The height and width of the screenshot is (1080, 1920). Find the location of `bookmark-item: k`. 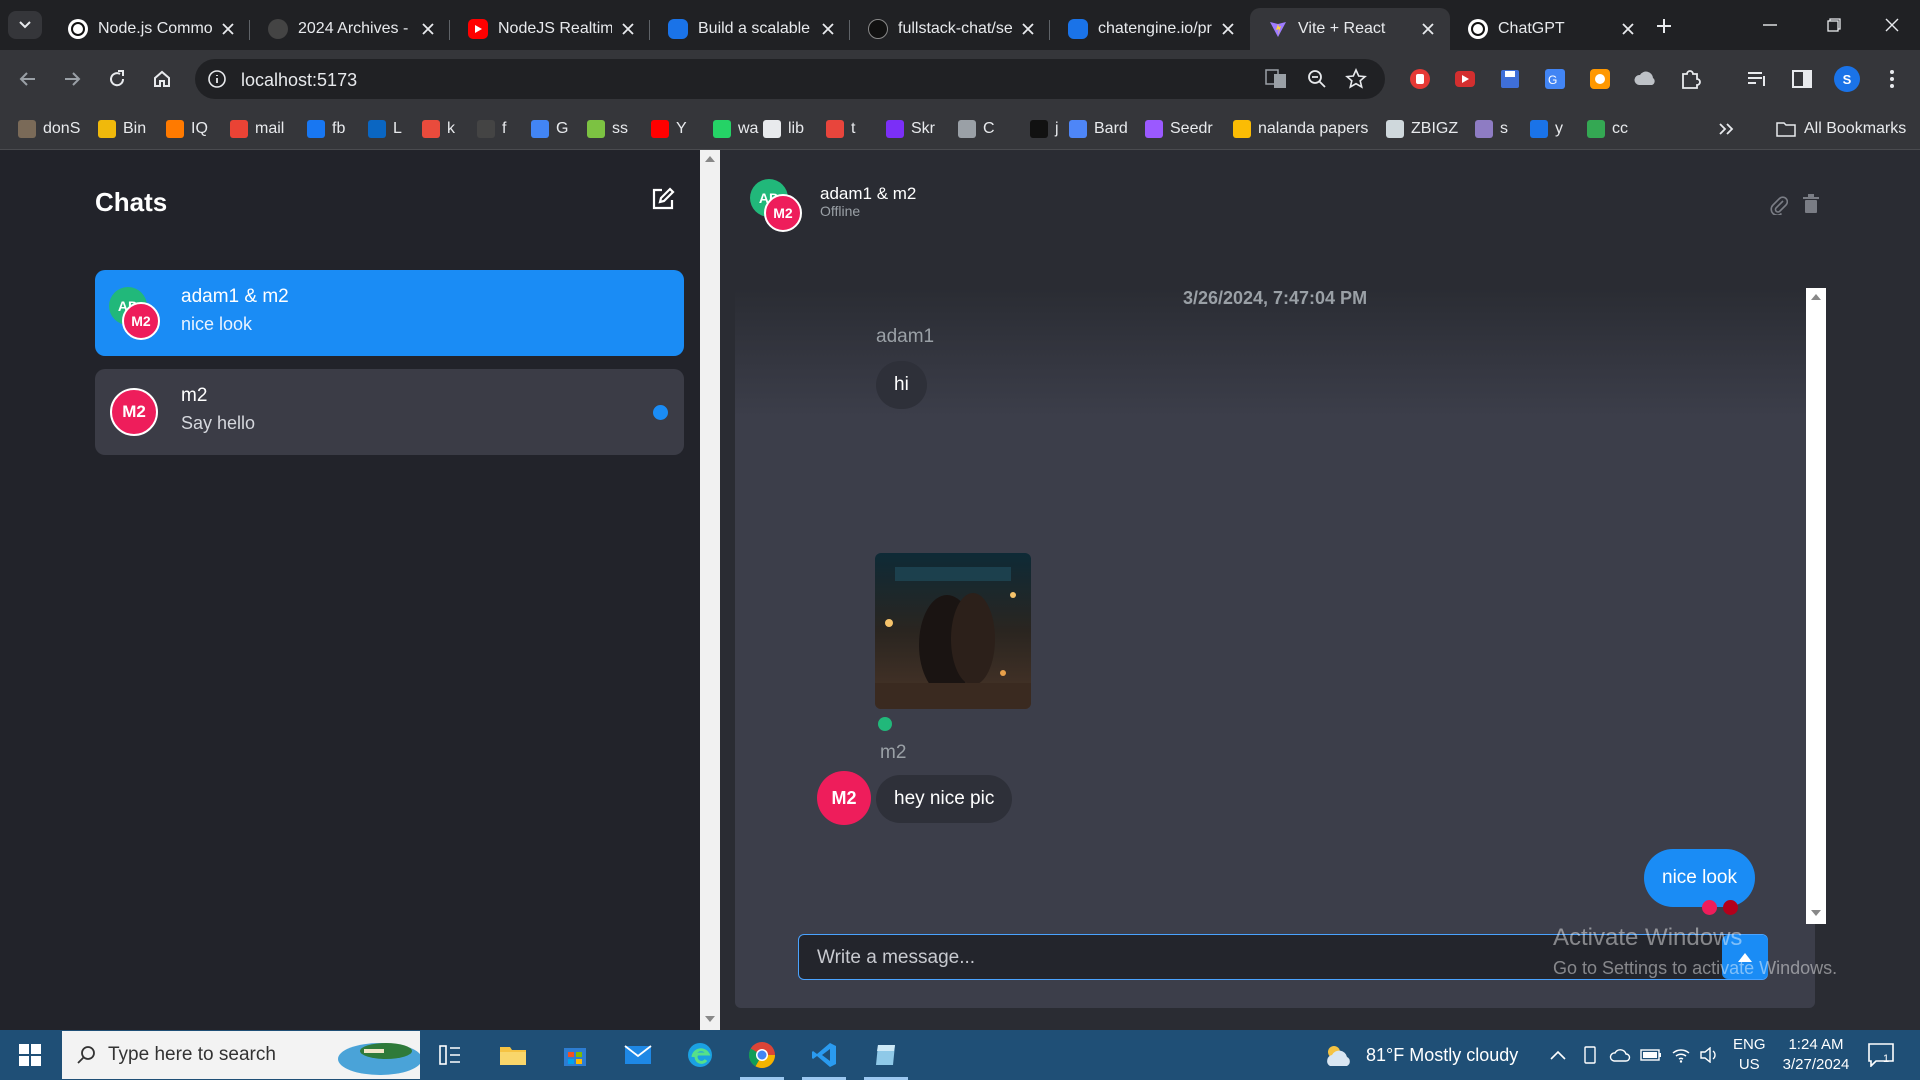

bookmark-item: k is located at coordinates (438, 129).